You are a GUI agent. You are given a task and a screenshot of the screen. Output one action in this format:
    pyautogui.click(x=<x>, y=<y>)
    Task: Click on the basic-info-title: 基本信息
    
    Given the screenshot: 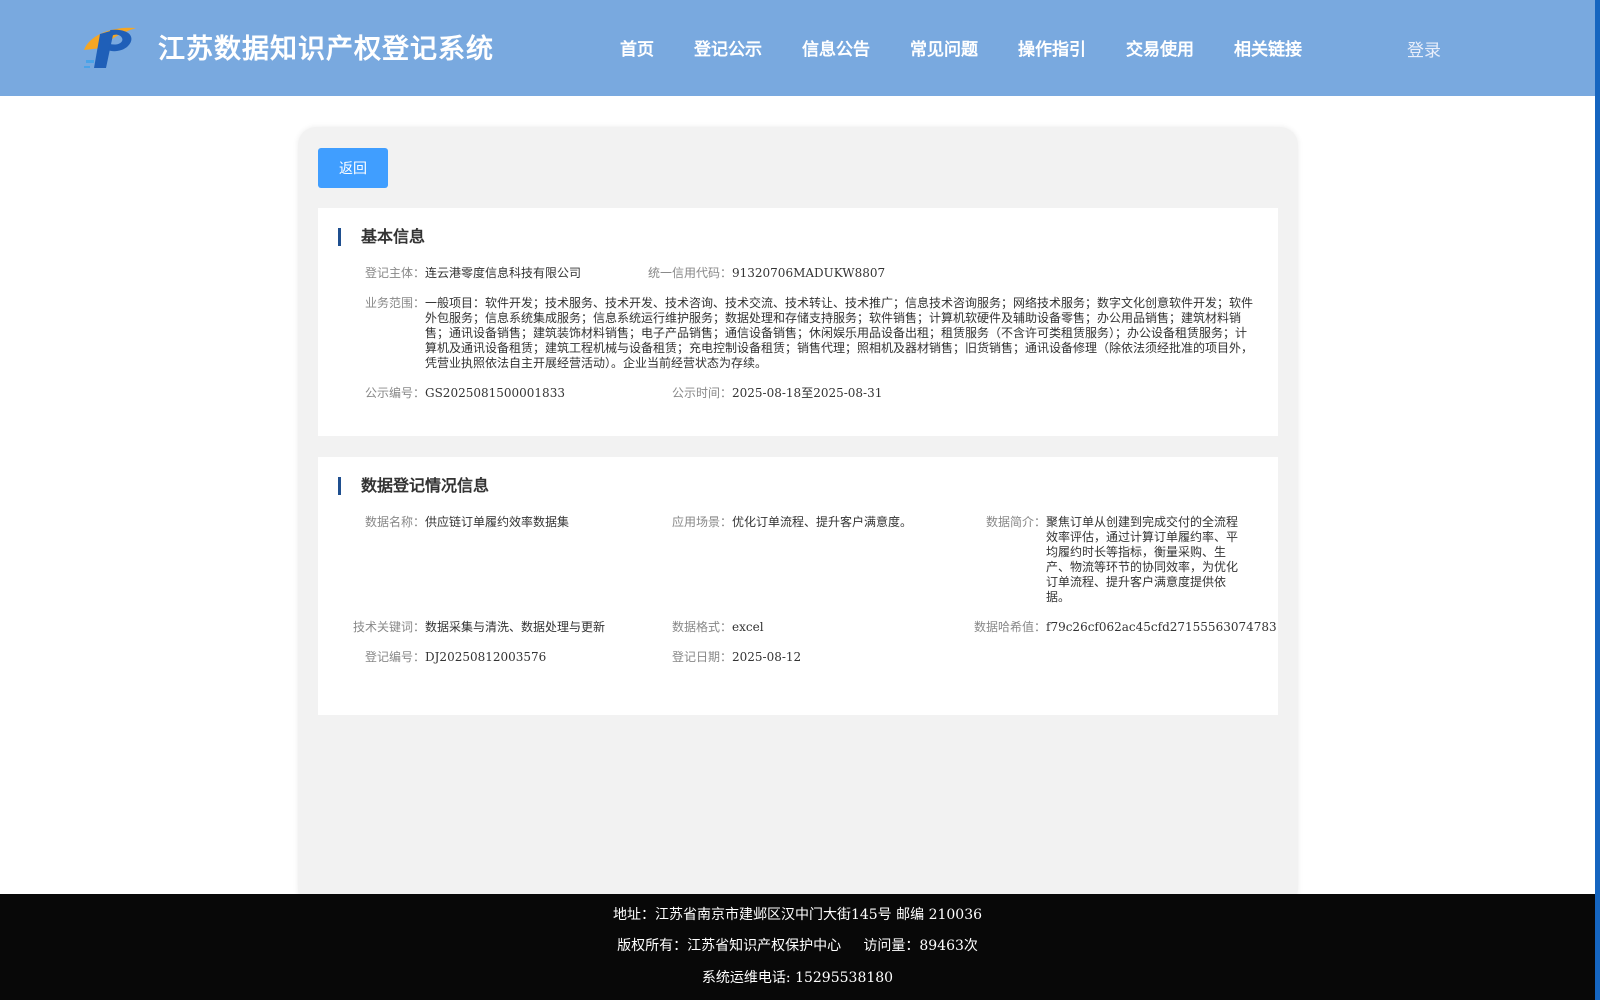 What is the action you would take?
    pyautogui.click(x=381, y=237)
    